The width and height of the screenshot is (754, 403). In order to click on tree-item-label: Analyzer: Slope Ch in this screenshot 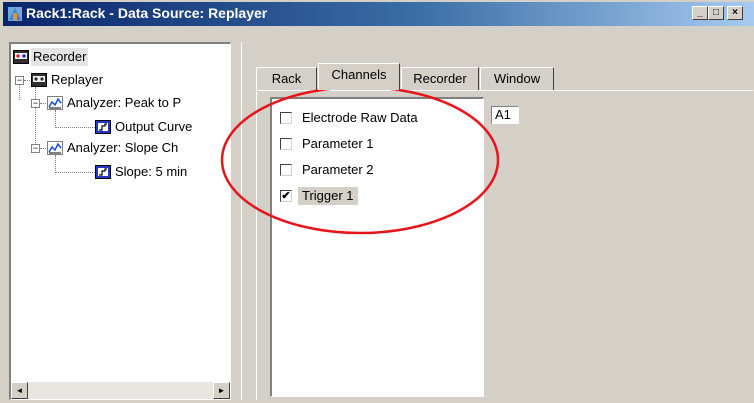, I will do `click(123, 147)`.